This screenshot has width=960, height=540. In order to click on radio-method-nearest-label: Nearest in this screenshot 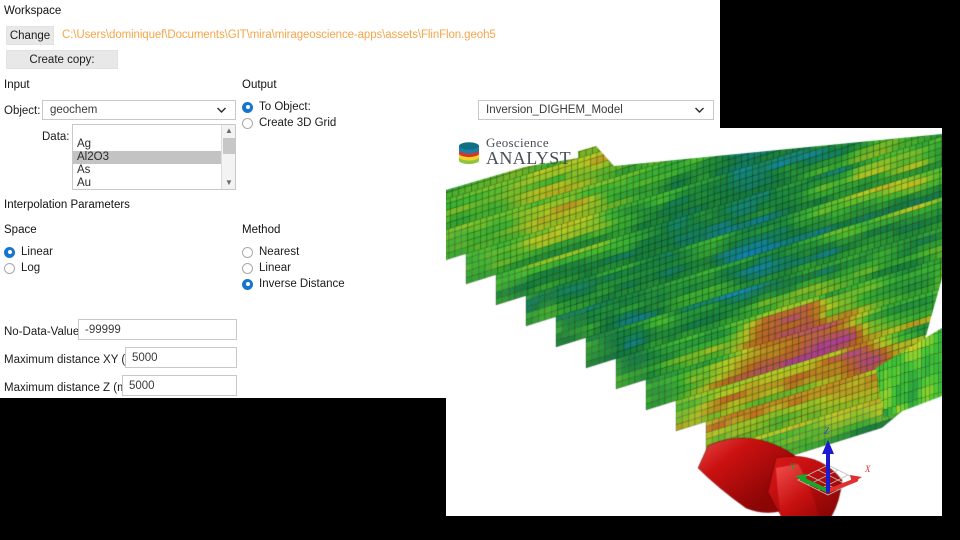, I will do `click(279, 252)`.